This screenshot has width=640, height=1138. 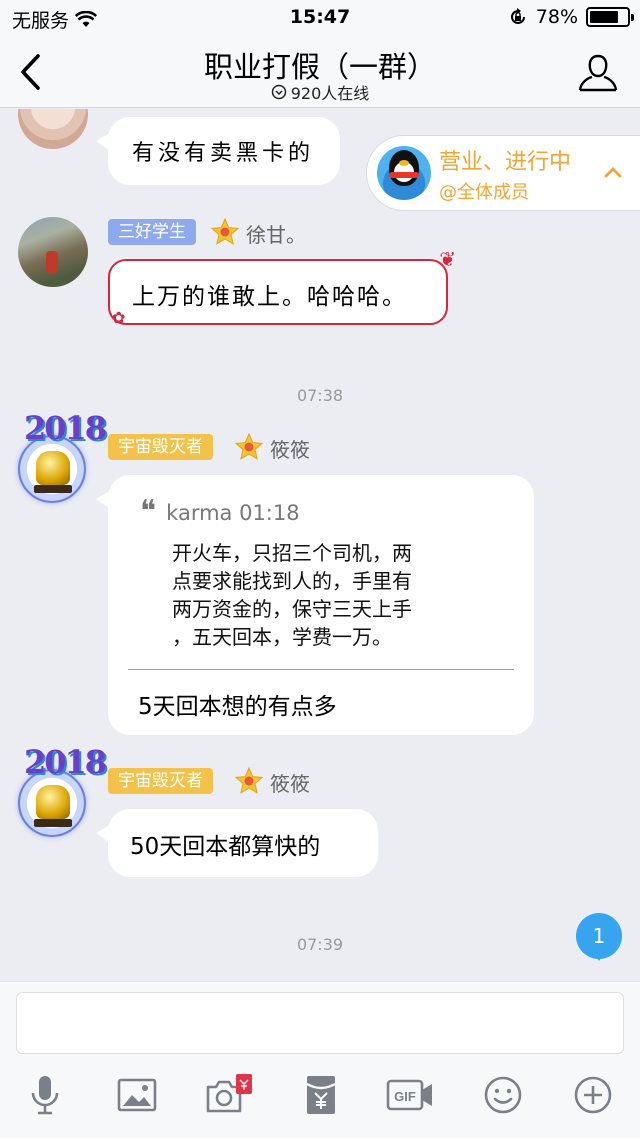 I want to click on message-bubble: ❦ ✿ 上万的谁敢上。哈哈哈。, so click(x=282, y=287).